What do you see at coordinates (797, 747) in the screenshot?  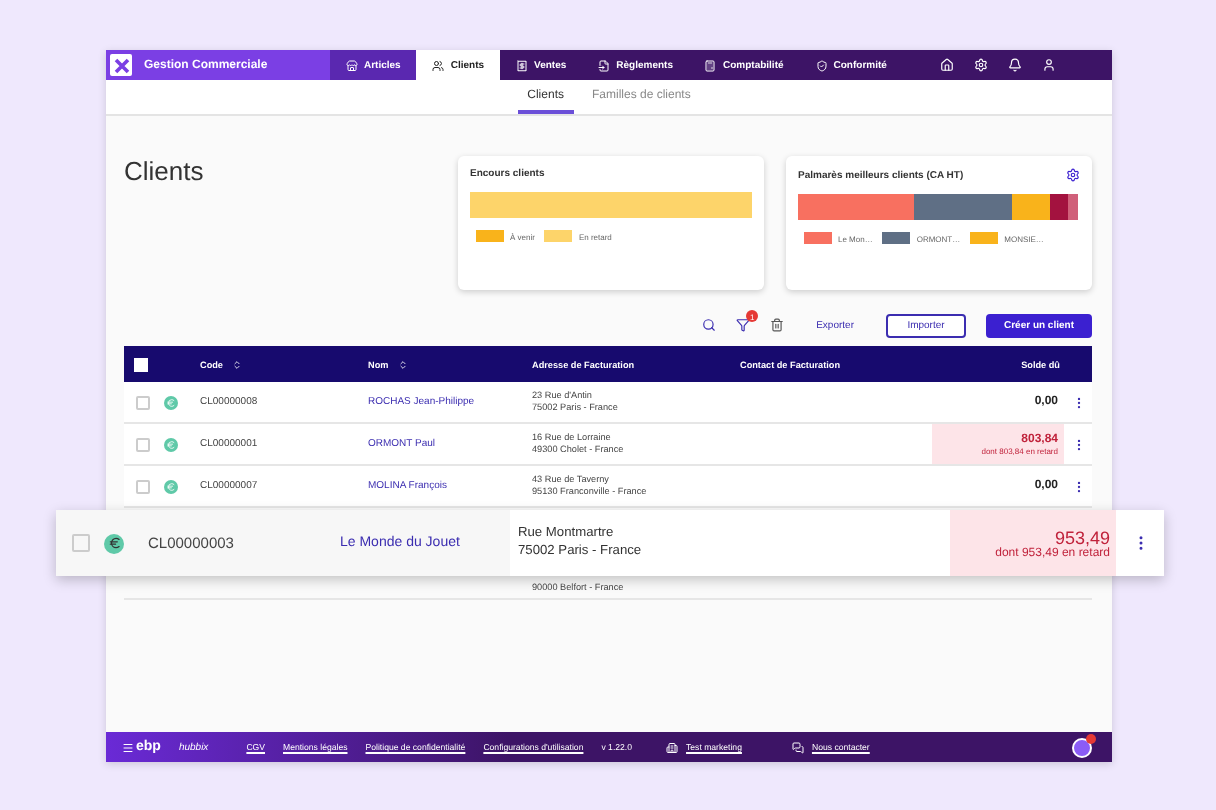 I see `chat-icon` at bounding box center [797, 747].